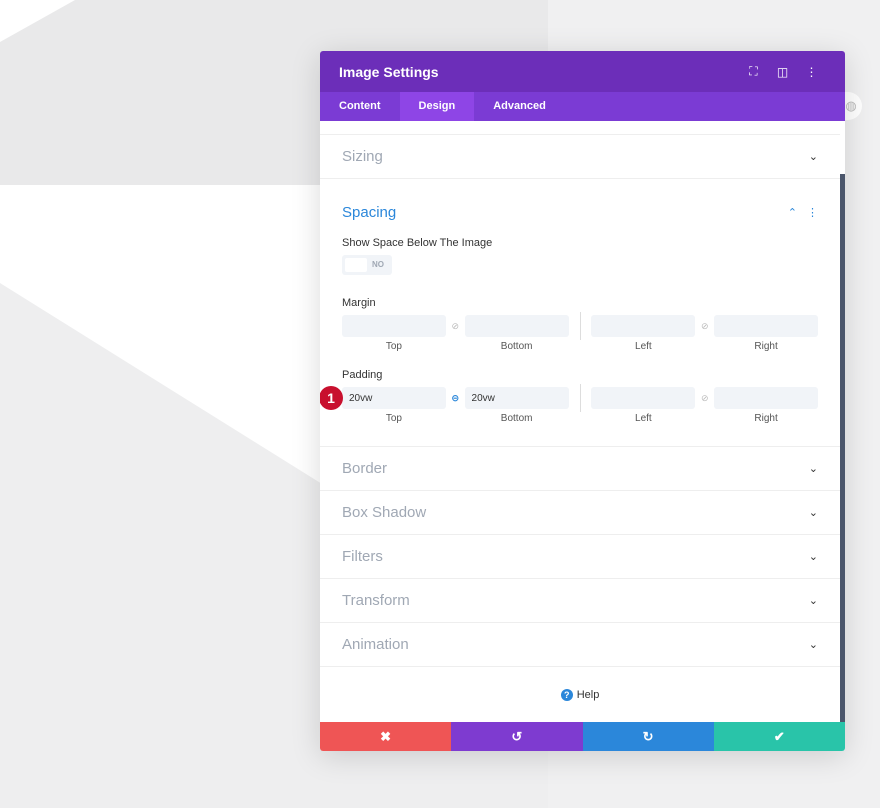 Image resolution: width=880 pixels, height=808 pixels. What do you see at coordinates (582, 71) in the screenshot?
I see `modal-header: Image Settings ⛶ ◫ ⋮` at bounding box center [582, 71].